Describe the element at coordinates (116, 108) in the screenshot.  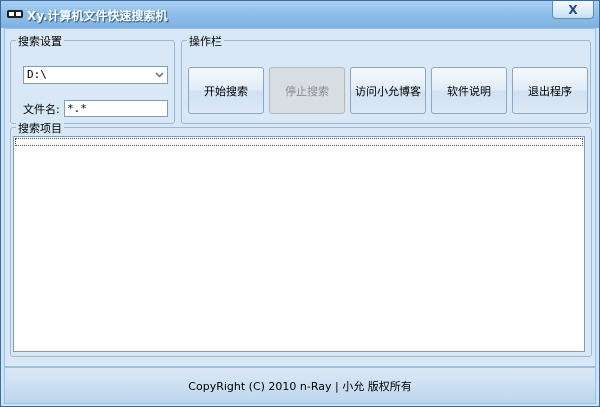
I see `filename-input: *.*` at that location.